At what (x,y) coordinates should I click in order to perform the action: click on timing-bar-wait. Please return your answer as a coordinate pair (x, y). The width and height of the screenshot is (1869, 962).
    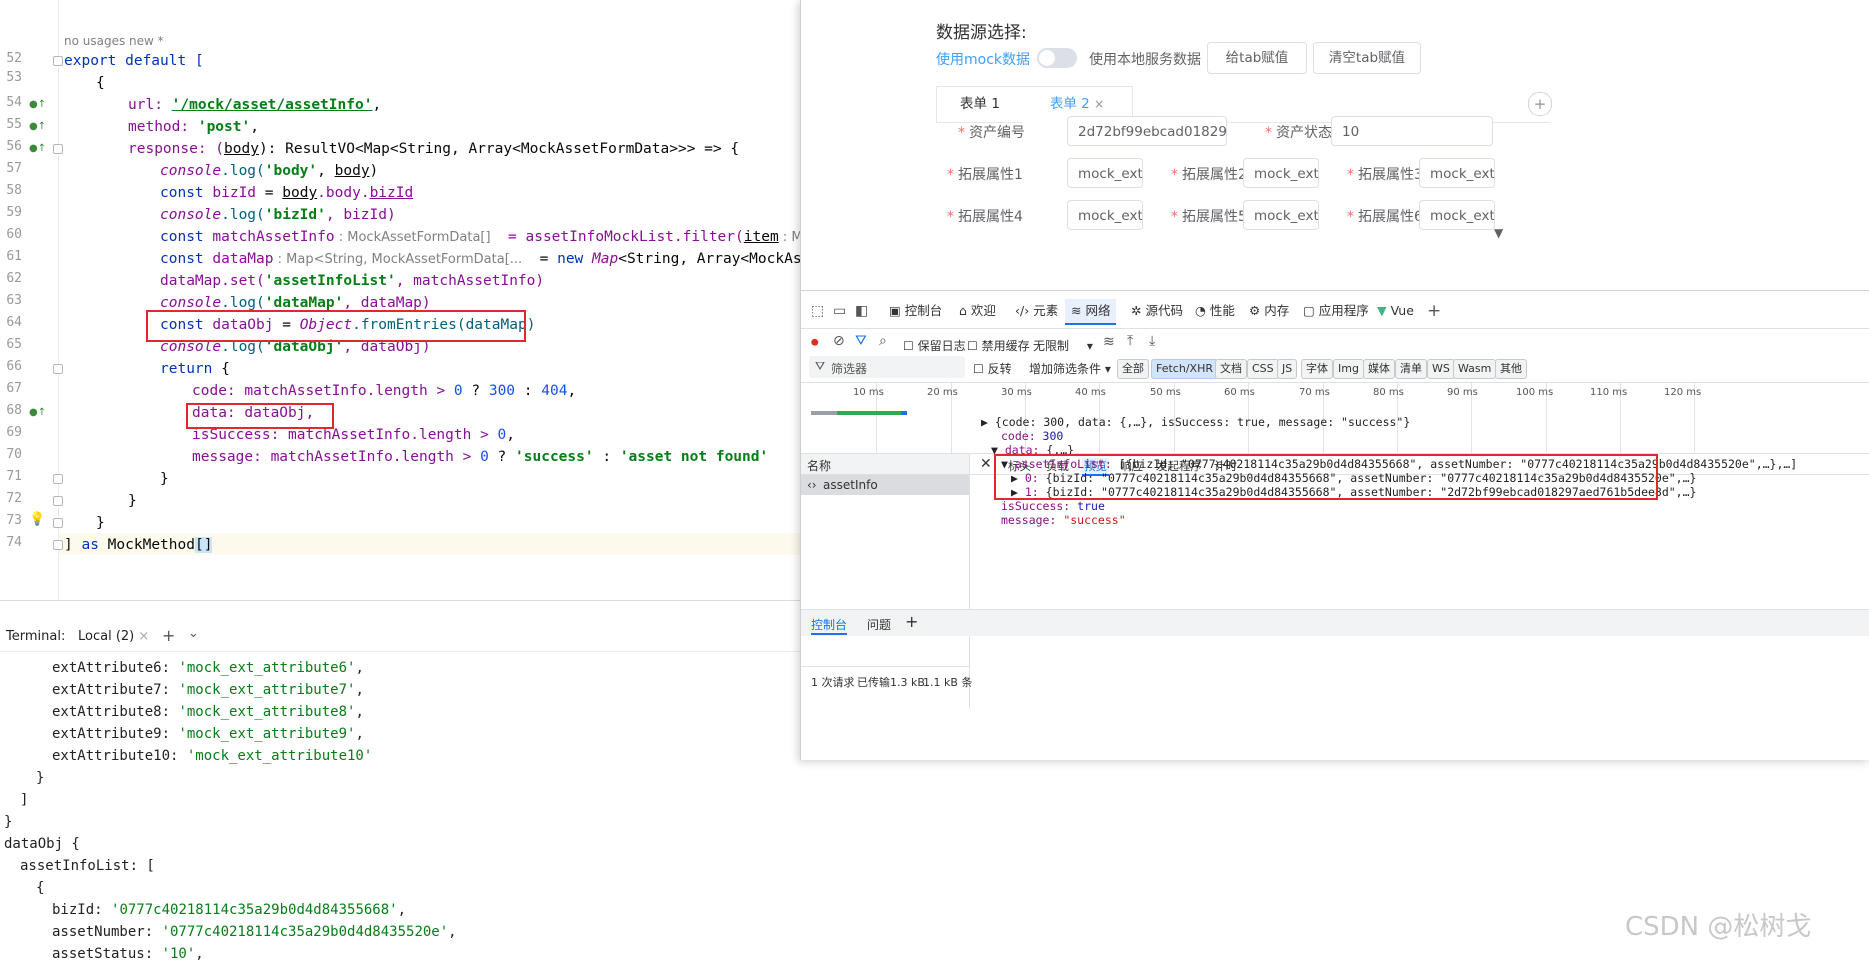
    Looking at the image, I should click on (869, 413).